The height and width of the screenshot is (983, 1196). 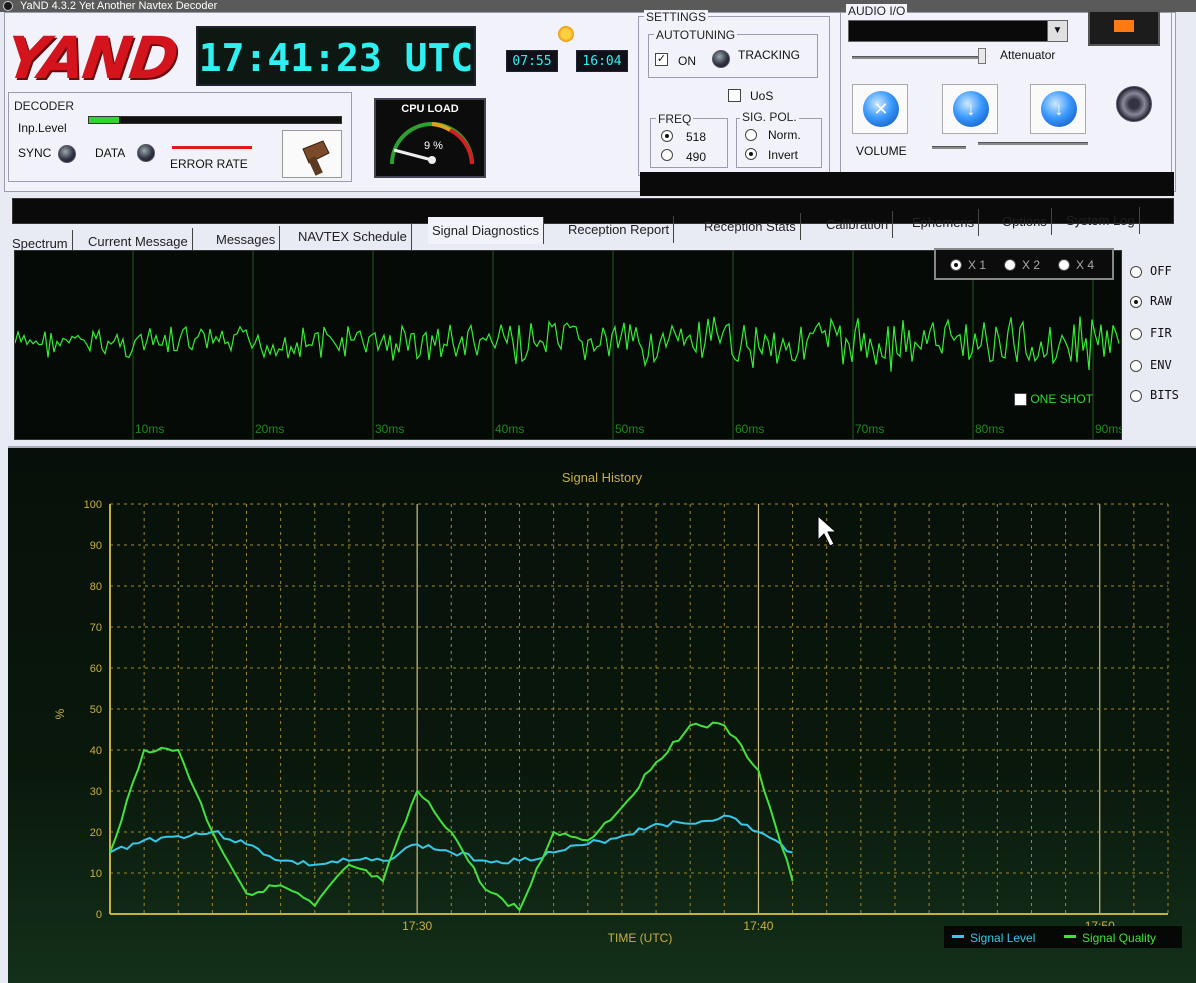 I want to click on tab-messages: Messages, so click(x=246, y=239).